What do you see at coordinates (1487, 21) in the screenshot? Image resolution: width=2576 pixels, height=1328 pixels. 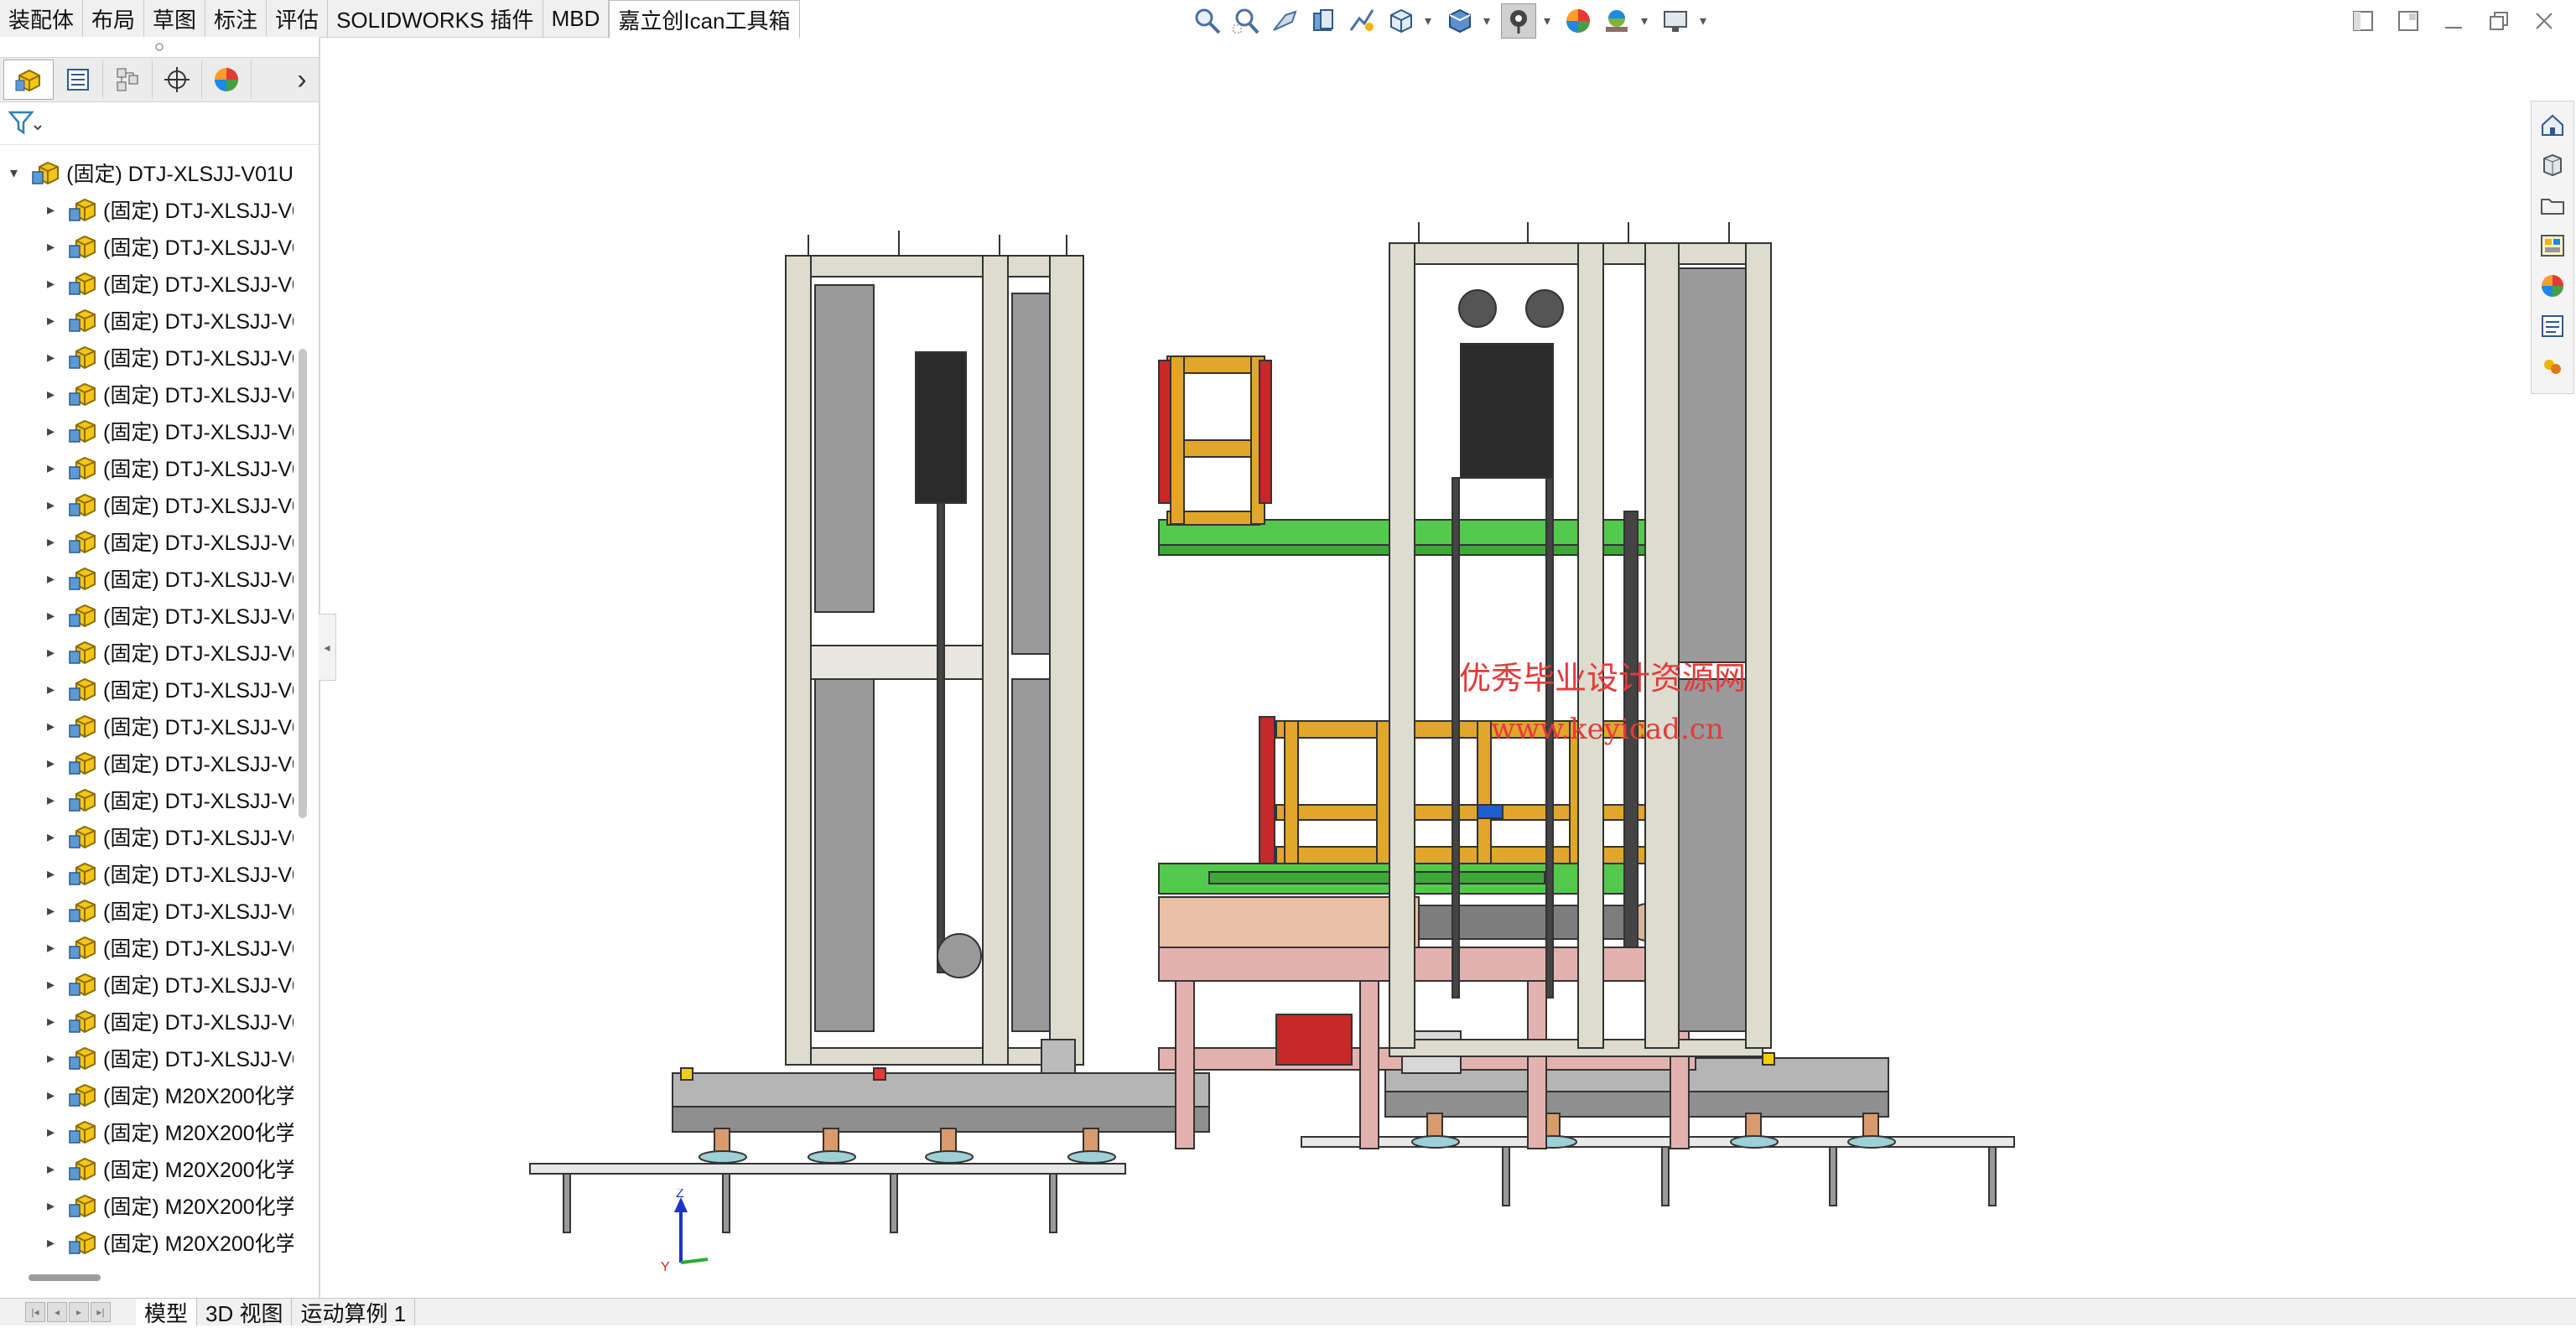 I see `display-style-dropdown-icon: ▾` at bounding box center [1487, 21].